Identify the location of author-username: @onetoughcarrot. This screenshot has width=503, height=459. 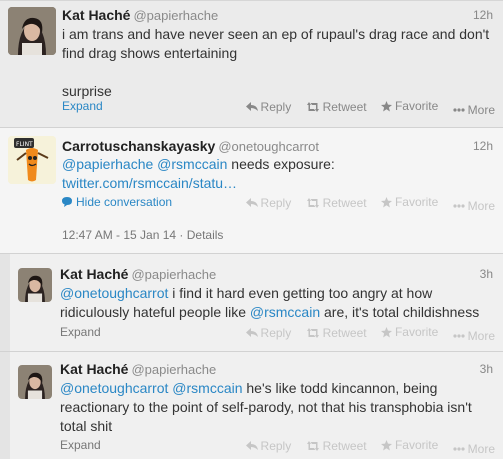
(268, 146).